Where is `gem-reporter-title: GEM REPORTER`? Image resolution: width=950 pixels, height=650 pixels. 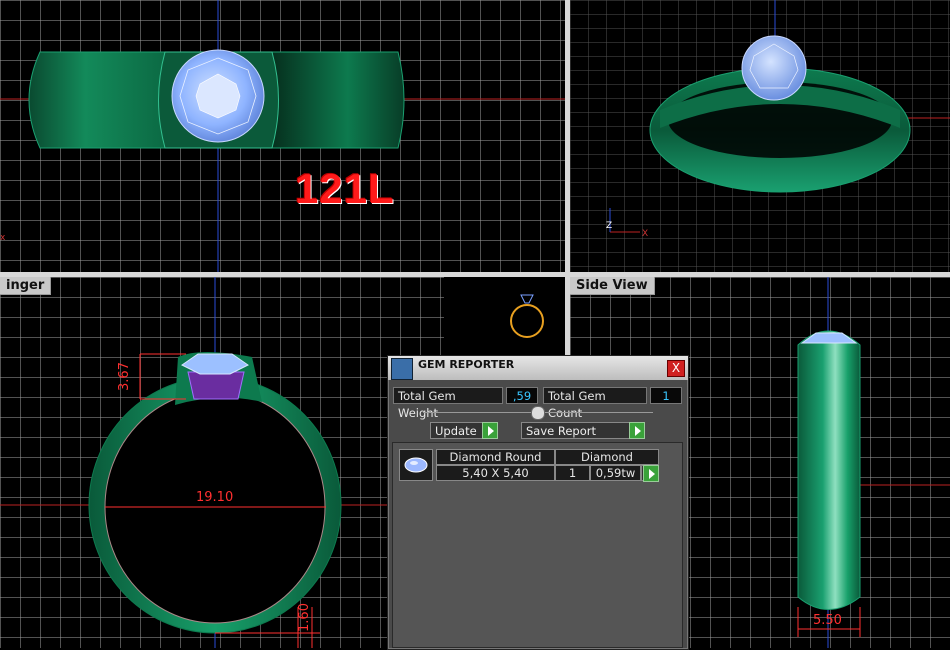
gem-reporter-title: GEM REPORTER is located at coordinates (466, 364).